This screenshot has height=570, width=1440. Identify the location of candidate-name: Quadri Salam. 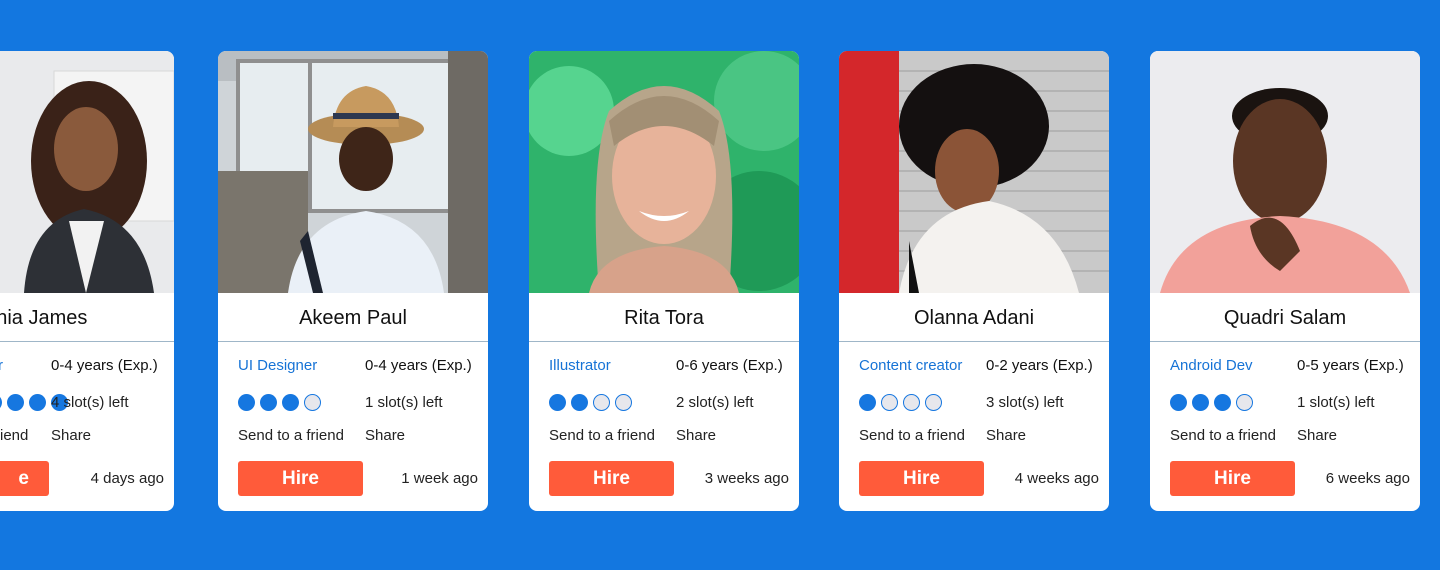
(1285, 318).